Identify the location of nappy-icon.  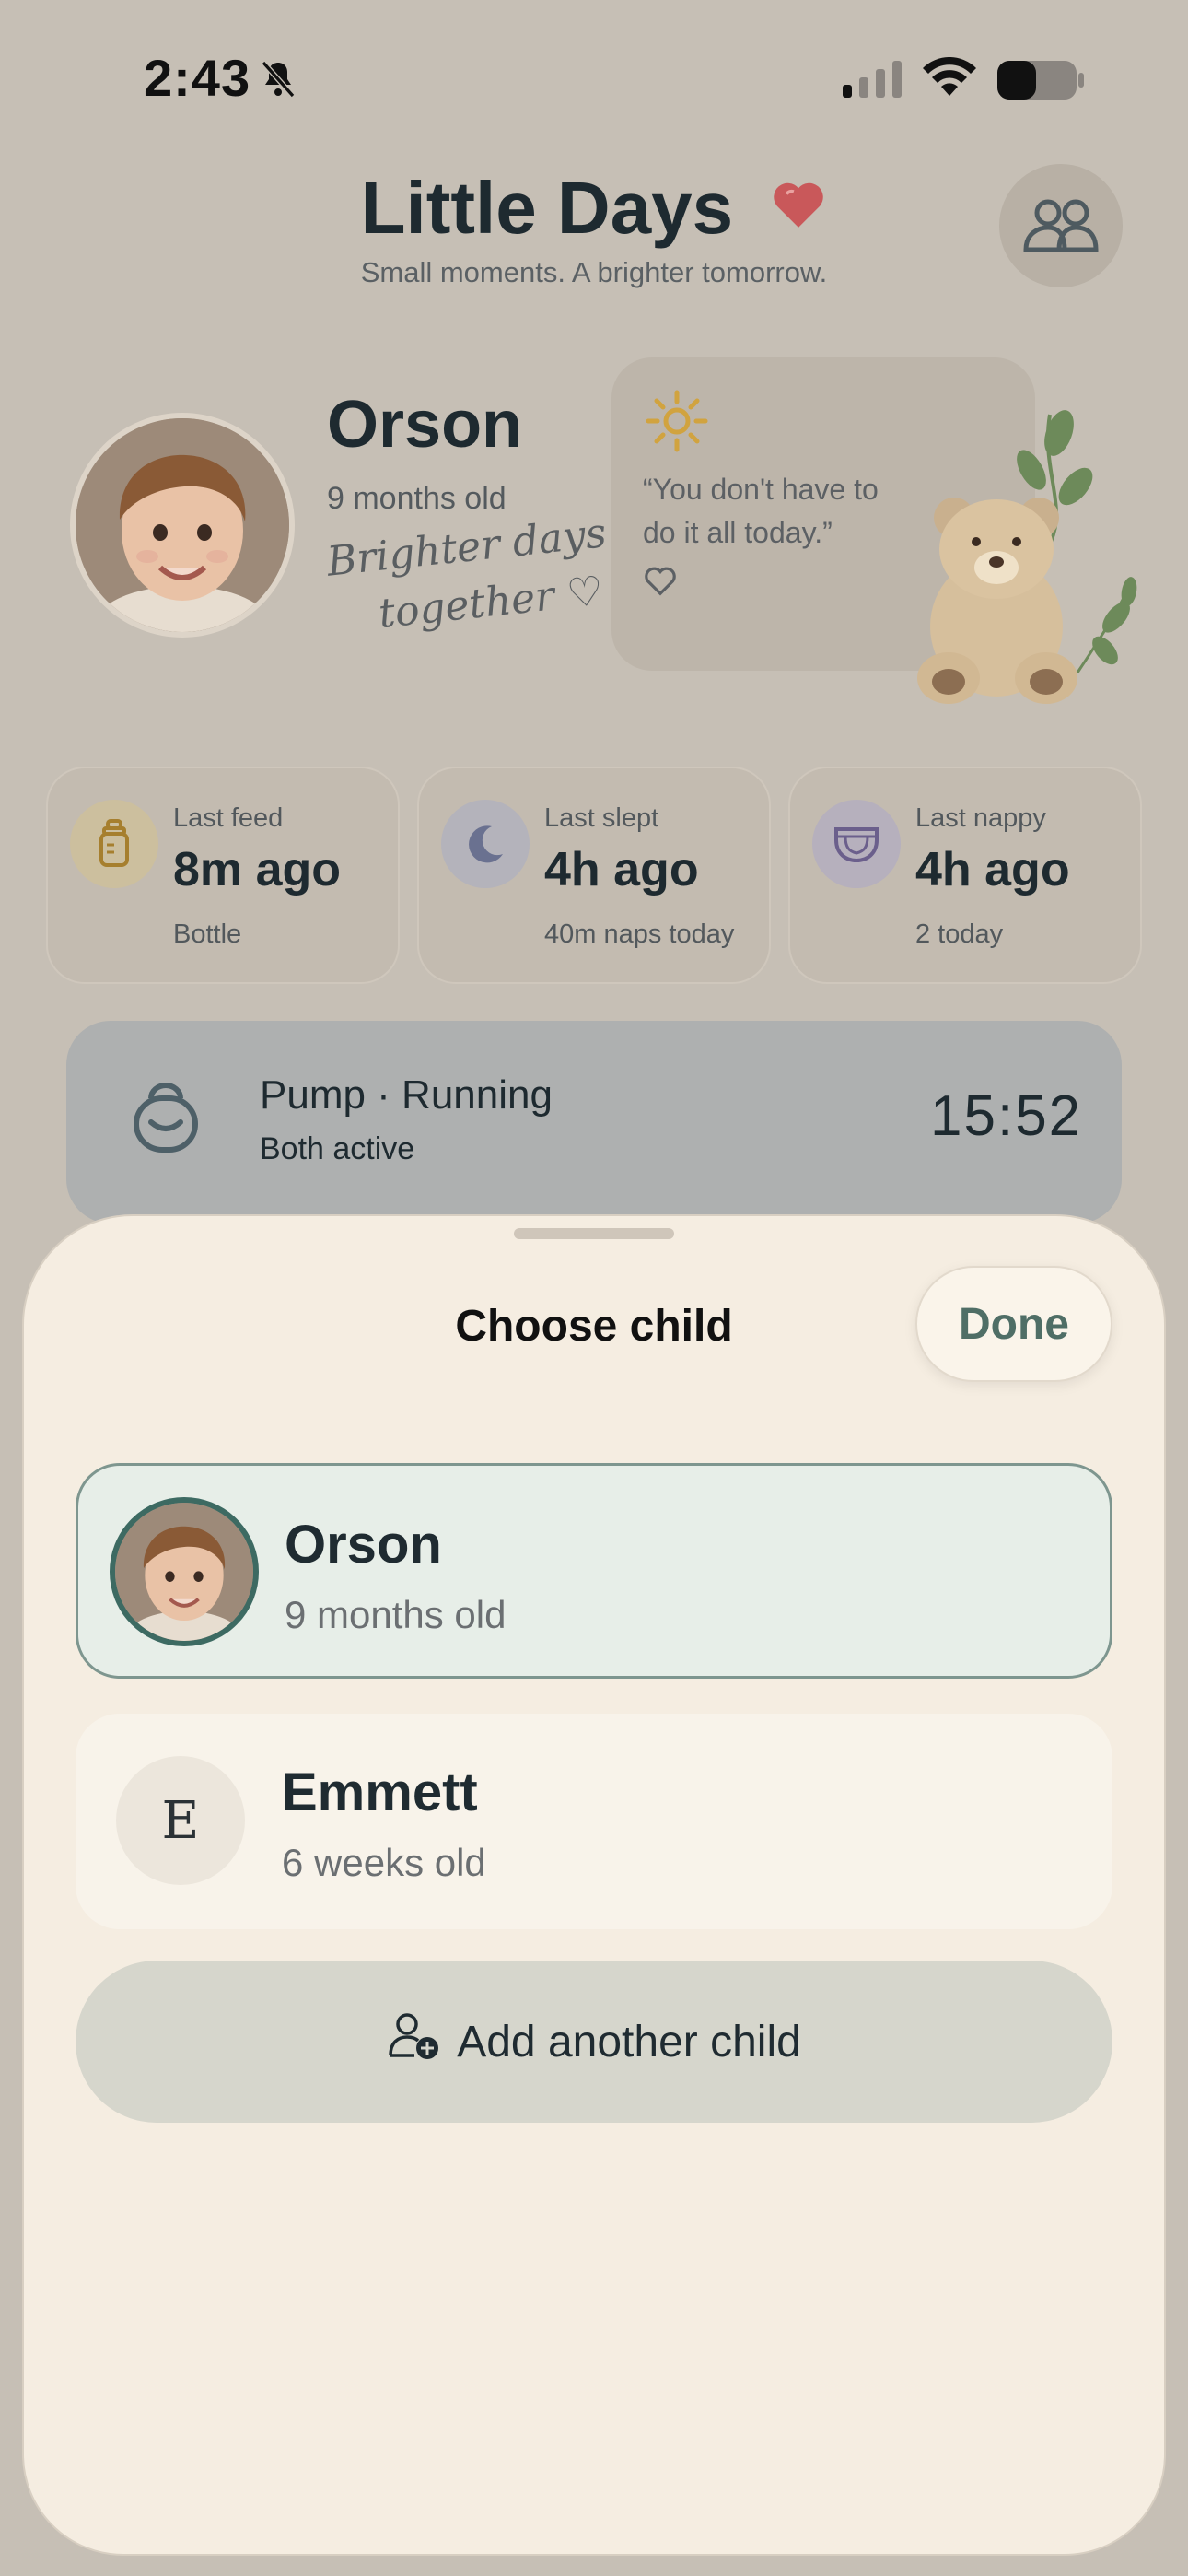
(856, 844).